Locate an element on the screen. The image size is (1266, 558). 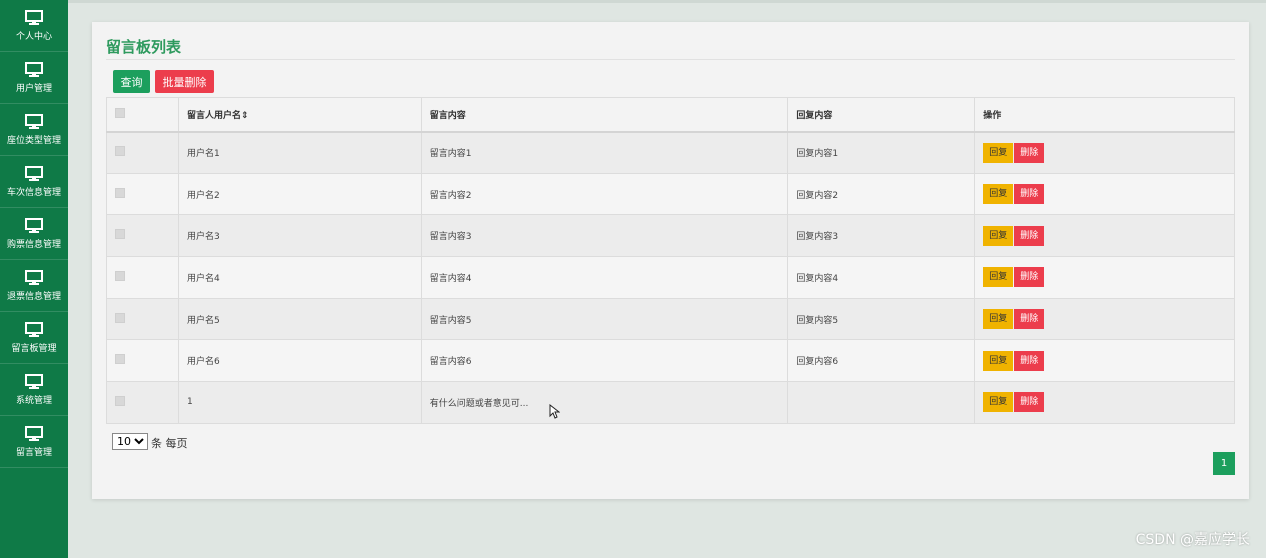
sidebar-item-system-management: 系统管理 is located at coordinates (34, 390).